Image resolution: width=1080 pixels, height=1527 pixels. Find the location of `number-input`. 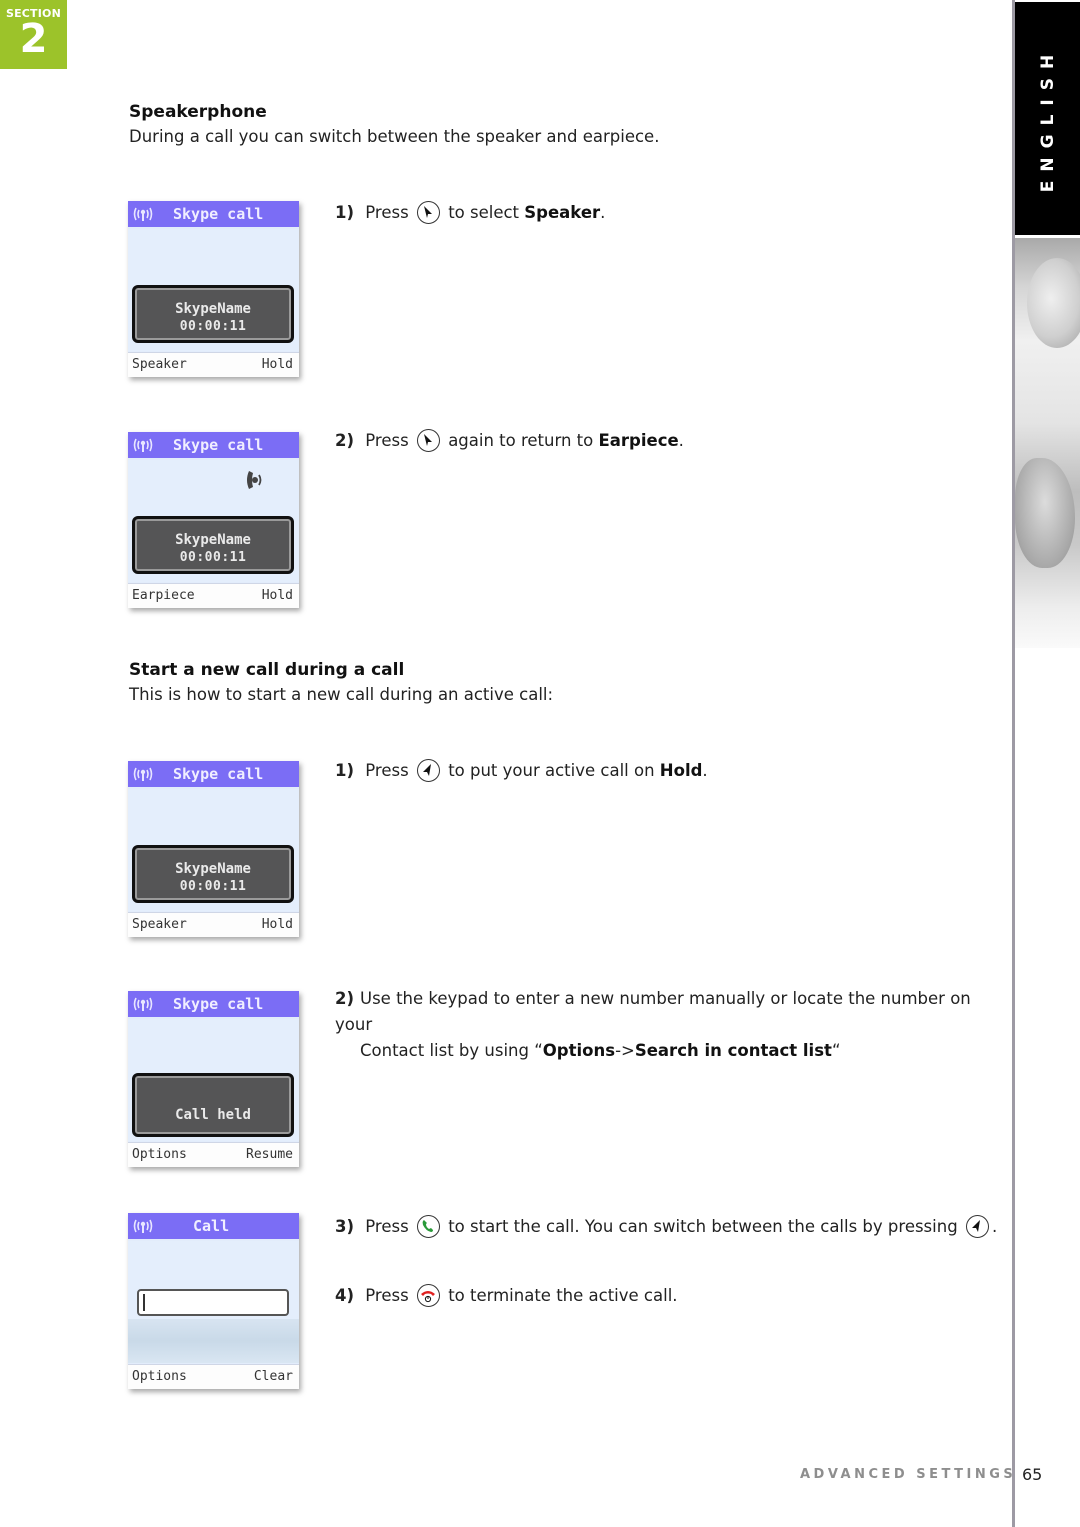

number-input is located at coordinates (213, 1302).